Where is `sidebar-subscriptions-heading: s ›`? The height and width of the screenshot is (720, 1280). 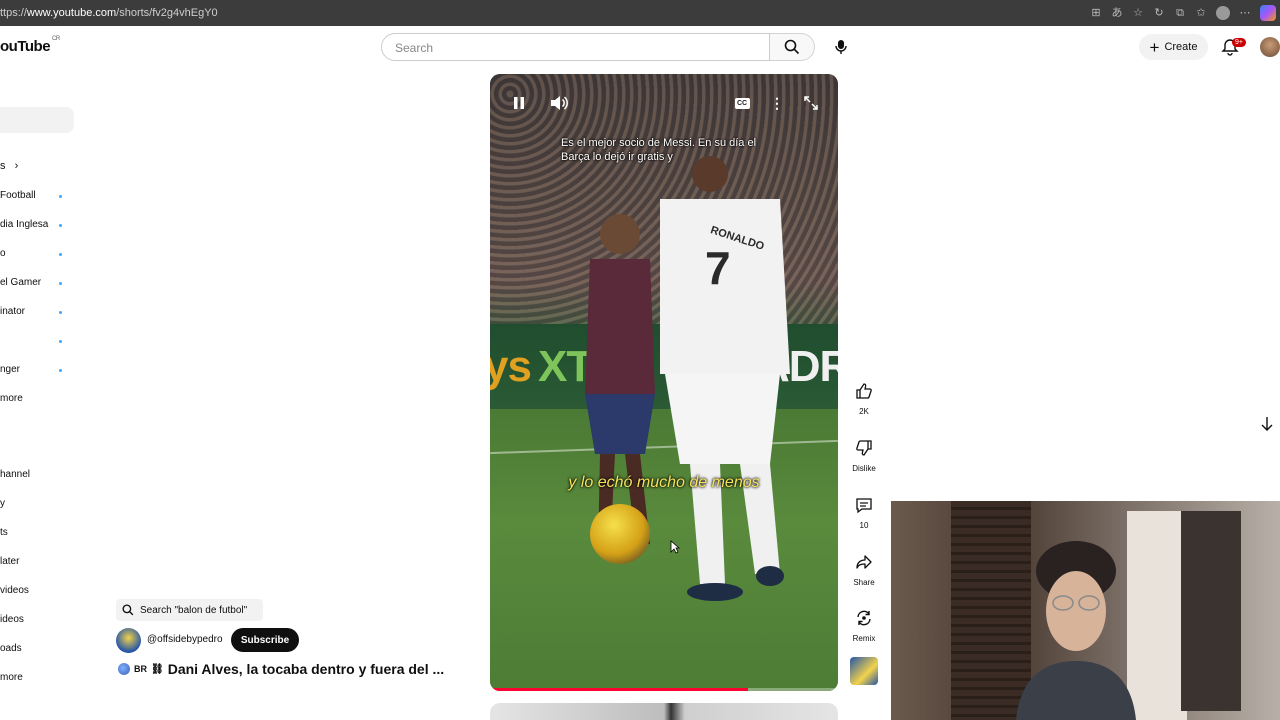 sidebar-subscriptions-heading: s › is located at coordinates (9, 166).